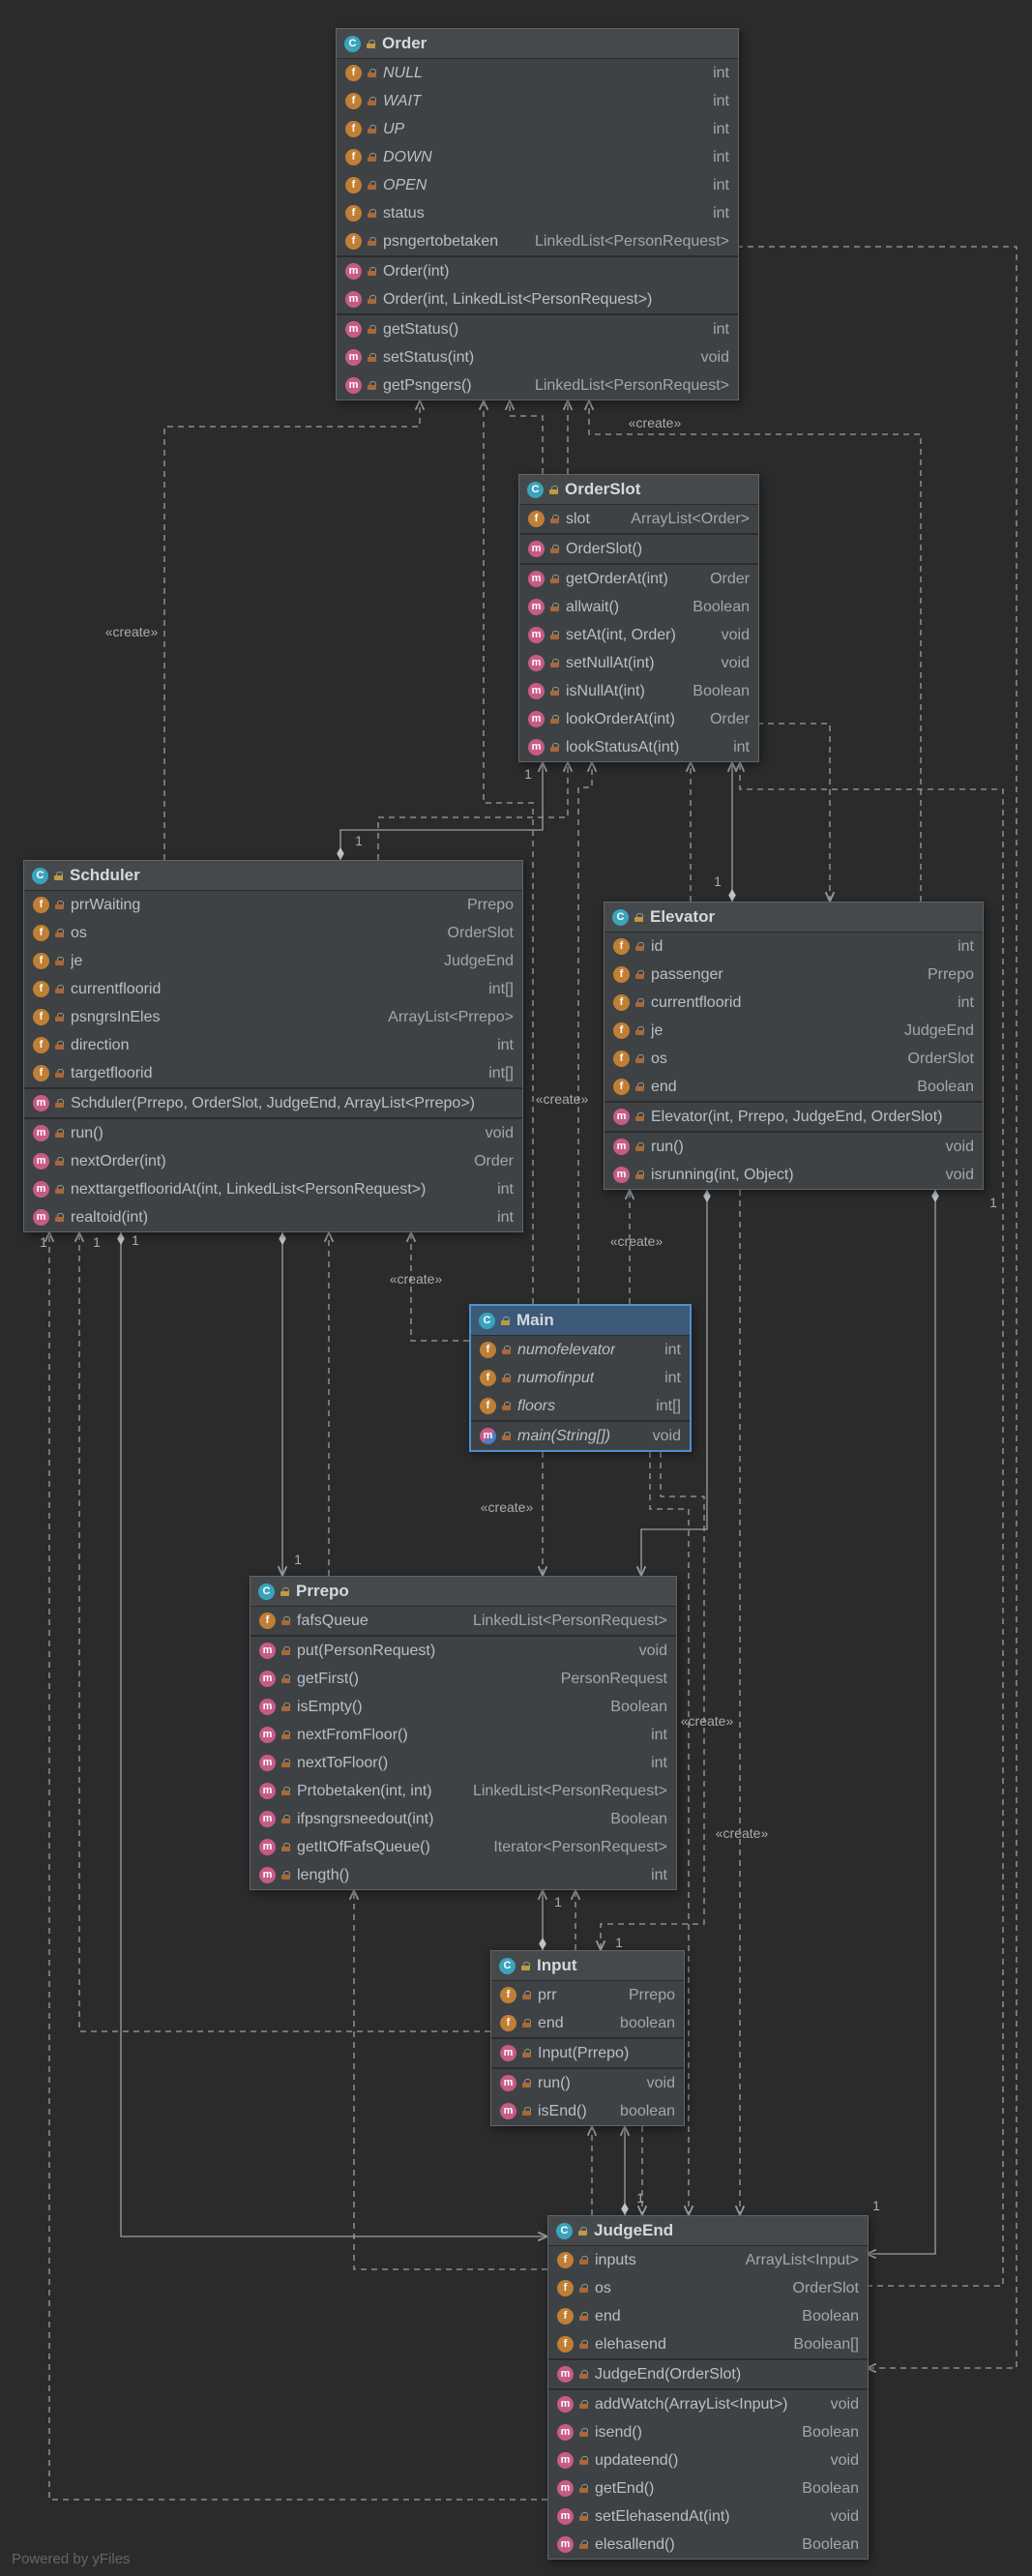 Image resolution: width=1032 pixels, height=2576 pixels. Describe the element at coordinates (708, 2374) in the screenshot. I see `constructor-row: m JudgeEnd(OrderSlot)` at that location.